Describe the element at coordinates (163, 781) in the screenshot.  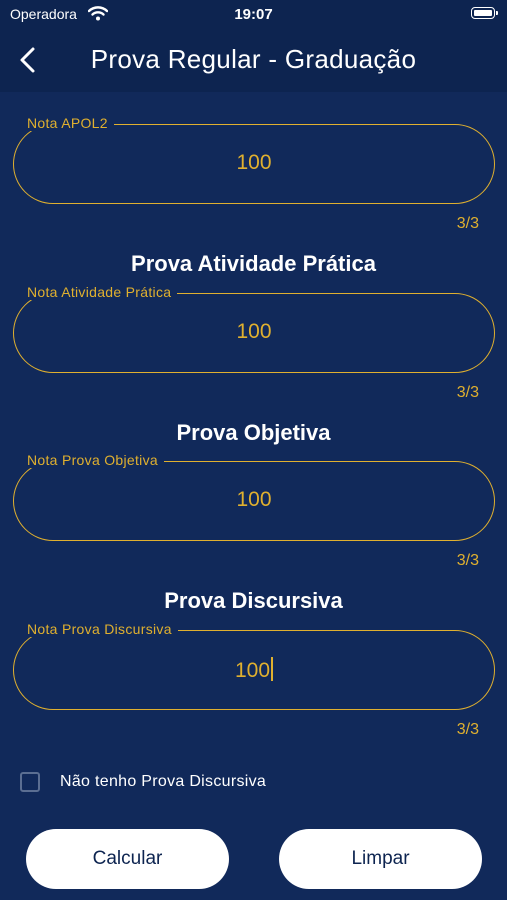
I see `no-discursive-checkbox-label: Não tenho Prova Discursiva` at that location.